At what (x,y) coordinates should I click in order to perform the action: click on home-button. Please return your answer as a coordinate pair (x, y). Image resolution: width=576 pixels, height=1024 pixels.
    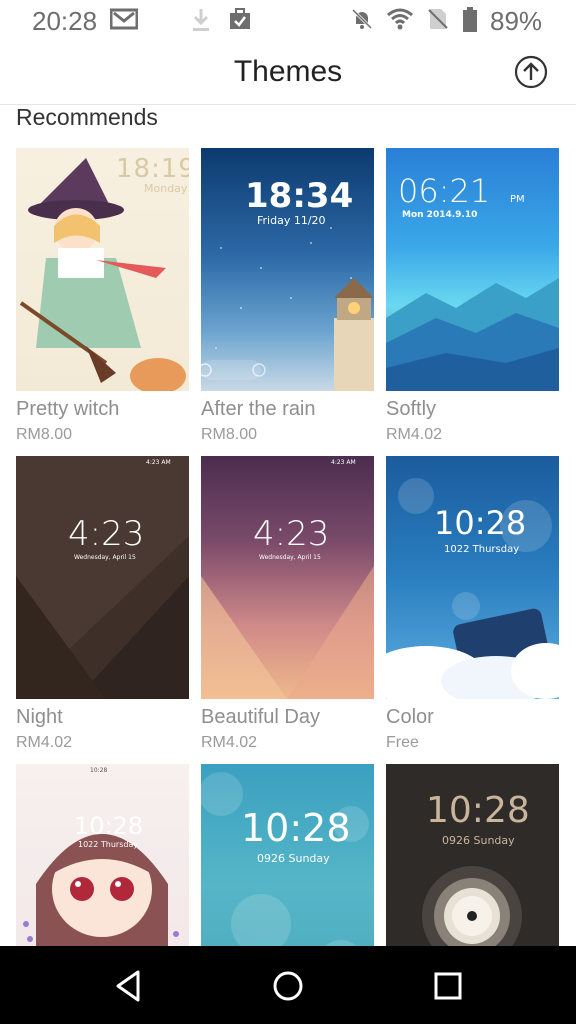
    Looking at the image, I should click on (288, 986).